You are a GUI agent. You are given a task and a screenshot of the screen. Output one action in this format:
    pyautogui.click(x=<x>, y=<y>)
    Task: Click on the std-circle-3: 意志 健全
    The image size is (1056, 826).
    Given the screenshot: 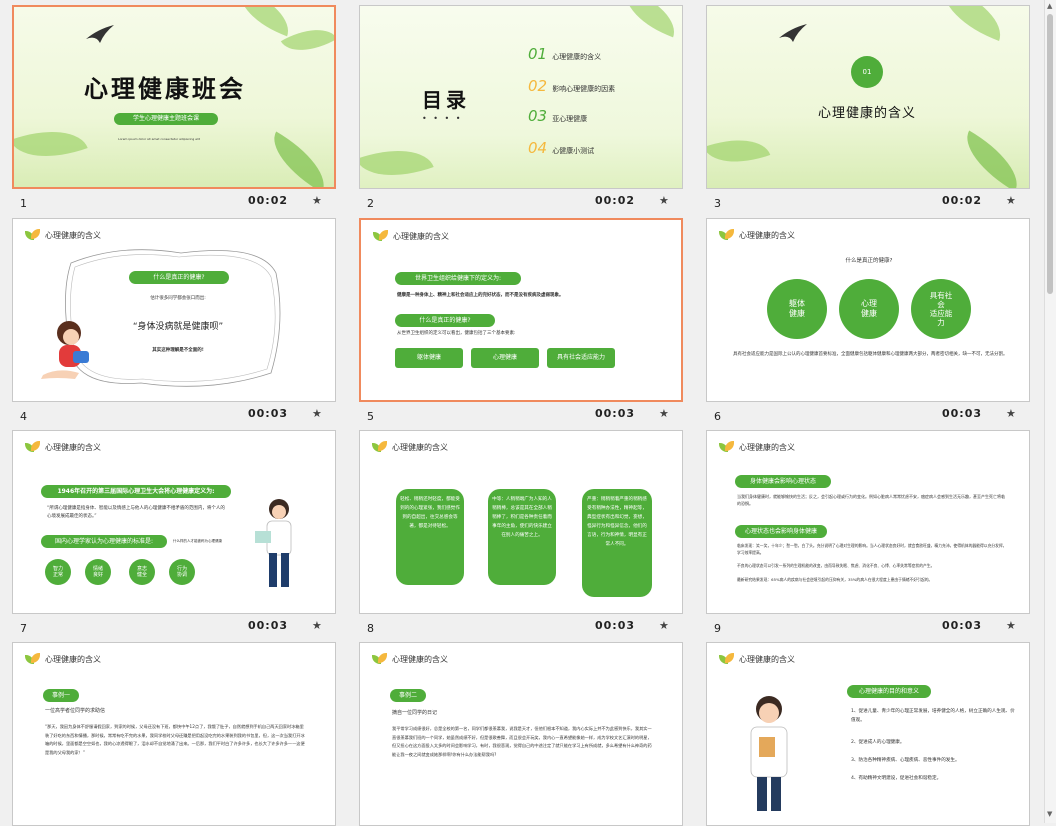 What is the action you would take?
    pyautogui.click(x=142, y=572)
    